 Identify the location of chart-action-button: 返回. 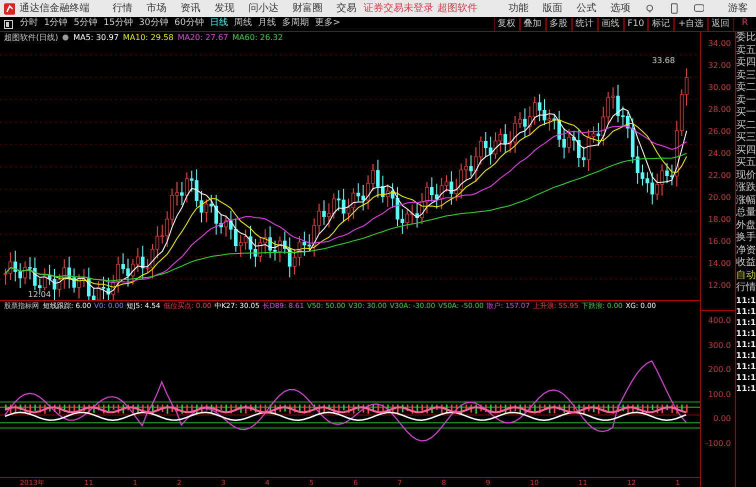
(721, 24).